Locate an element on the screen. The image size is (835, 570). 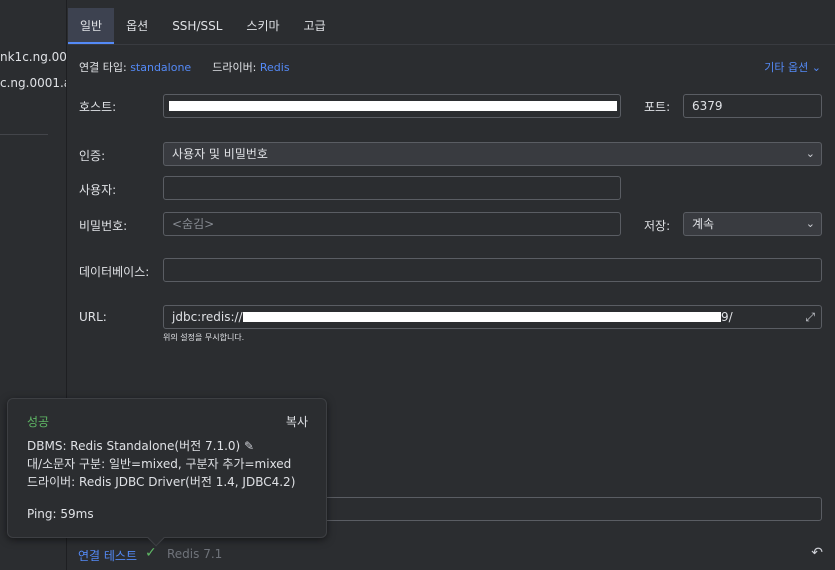
tab-options: 옵션 is located at coordinates (137, 26).